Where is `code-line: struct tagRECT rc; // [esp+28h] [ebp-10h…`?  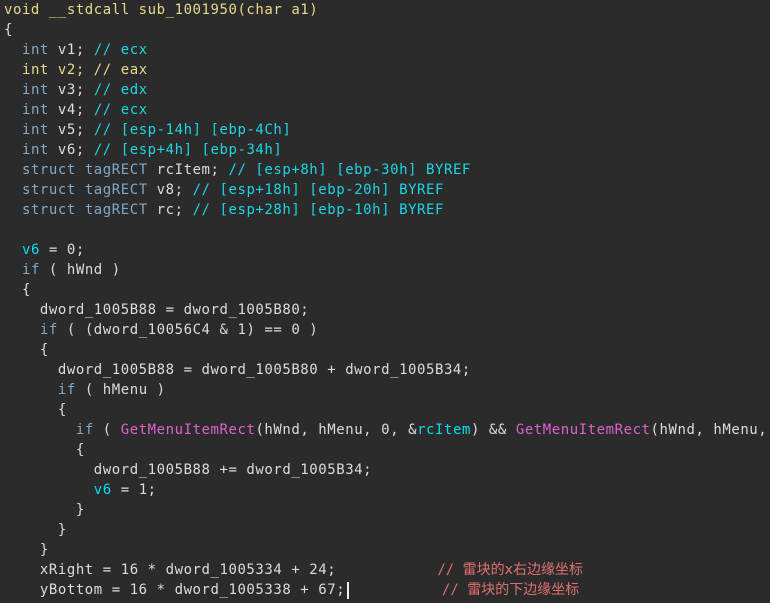 code-line: struct tagRECT rc; // [esp+28h] [ebp-10h… is located at coordinates (385, 210).